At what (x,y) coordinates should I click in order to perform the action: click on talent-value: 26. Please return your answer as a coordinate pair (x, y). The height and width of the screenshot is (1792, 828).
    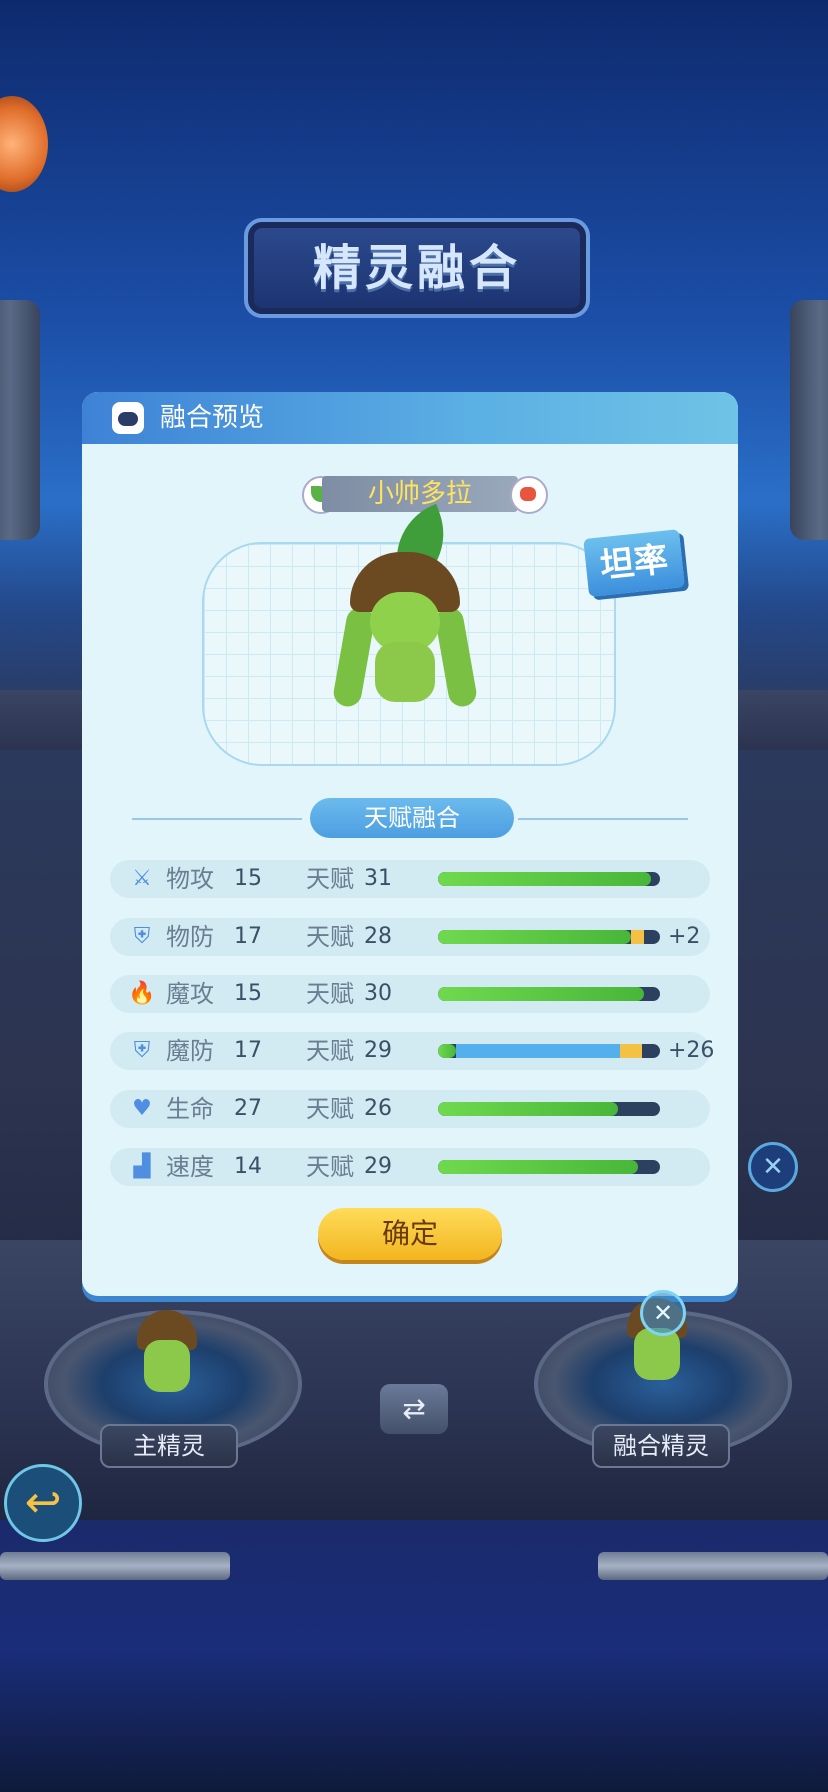
    Looking at the image, I should click on (378, 1108).